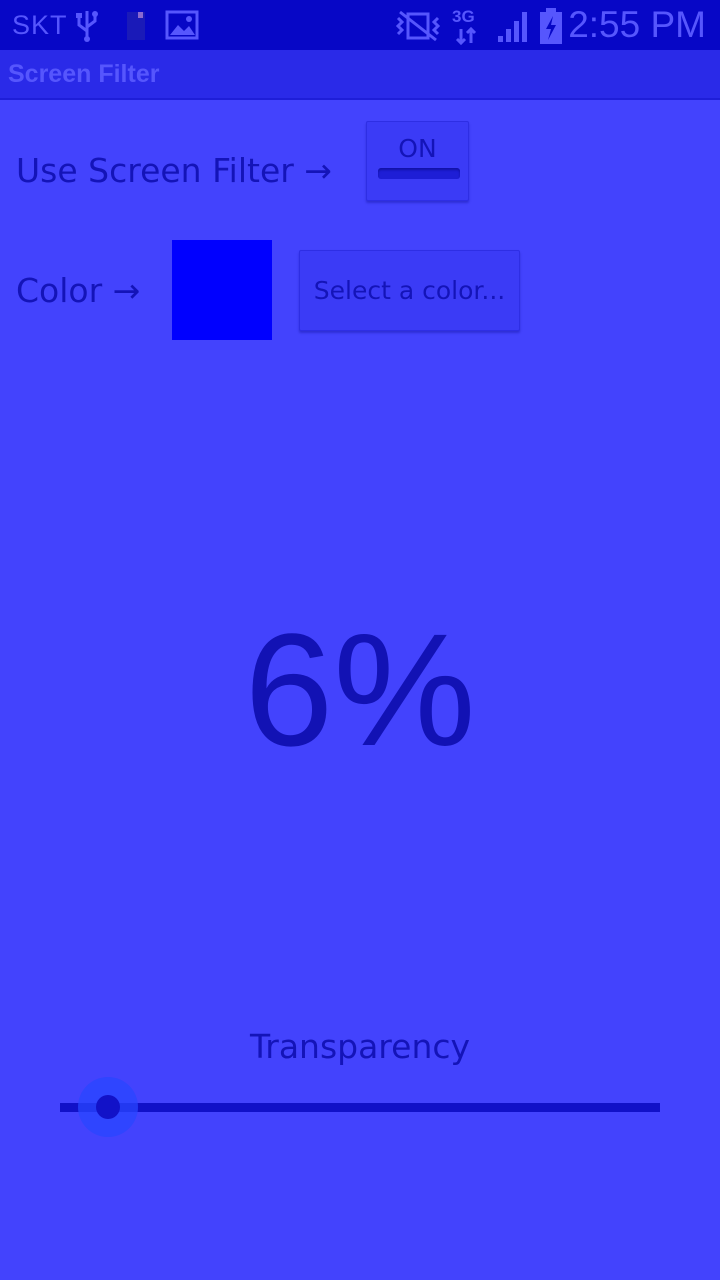  Describe the element at coordinates (417, 148) in the screenshot. I see `toggle-state-label: ON` at that location.